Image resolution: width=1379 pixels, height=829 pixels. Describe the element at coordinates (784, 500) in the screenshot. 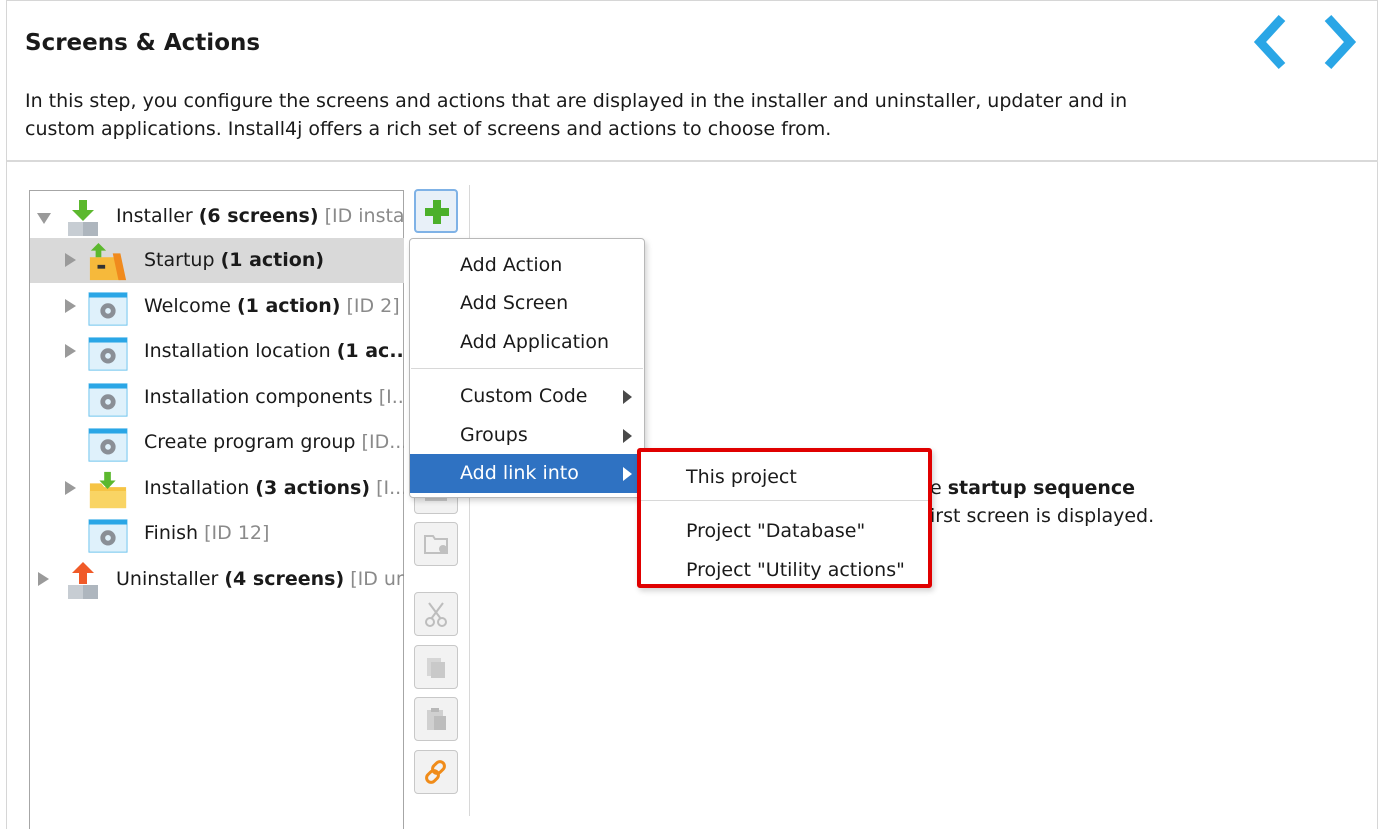

I see `submenu-separator` at that location.